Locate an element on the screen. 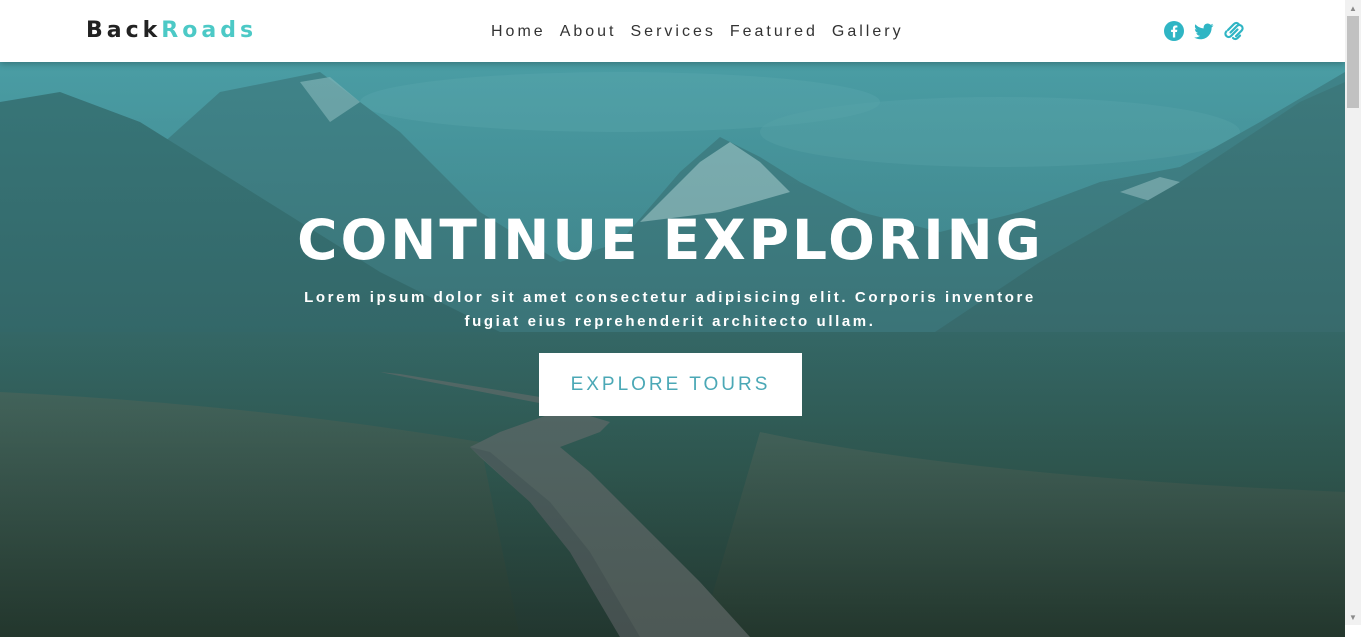 The image size is (1361, 637). social-links is located at coordinates (1204, 31).